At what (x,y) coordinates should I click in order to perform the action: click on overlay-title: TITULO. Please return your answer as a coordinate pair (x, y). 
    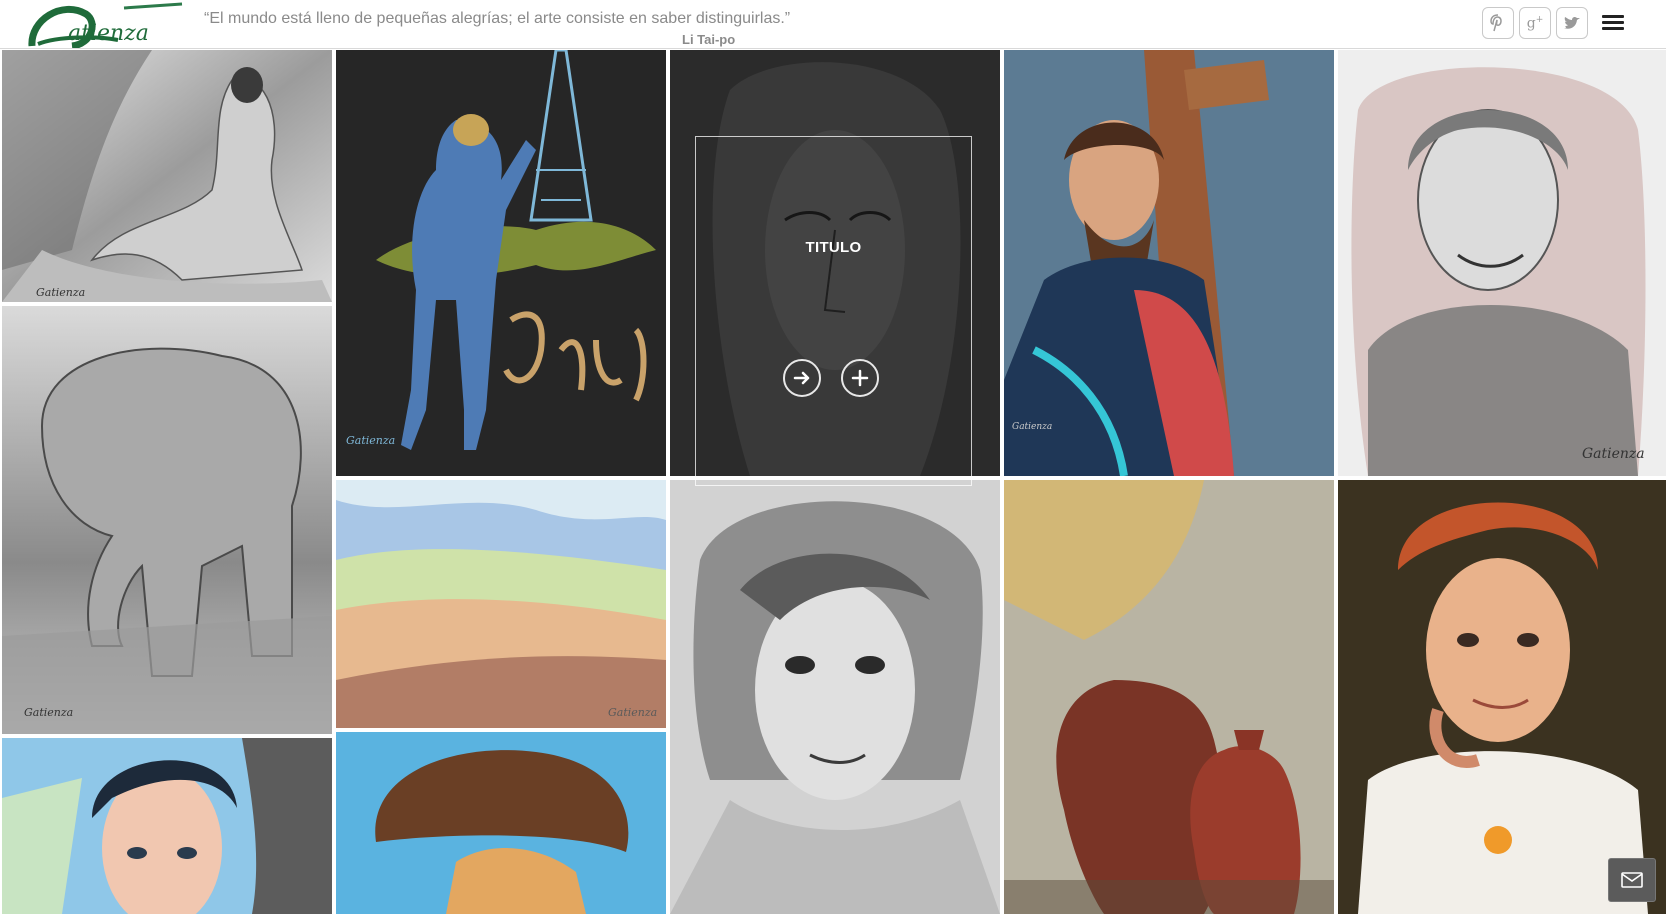
    Looking at the image, I should click on (833, 247).